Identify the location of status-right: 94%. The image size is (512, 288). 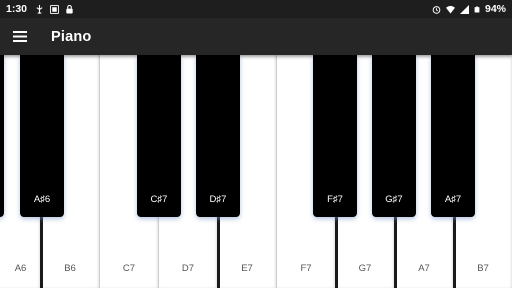
(469, 9).